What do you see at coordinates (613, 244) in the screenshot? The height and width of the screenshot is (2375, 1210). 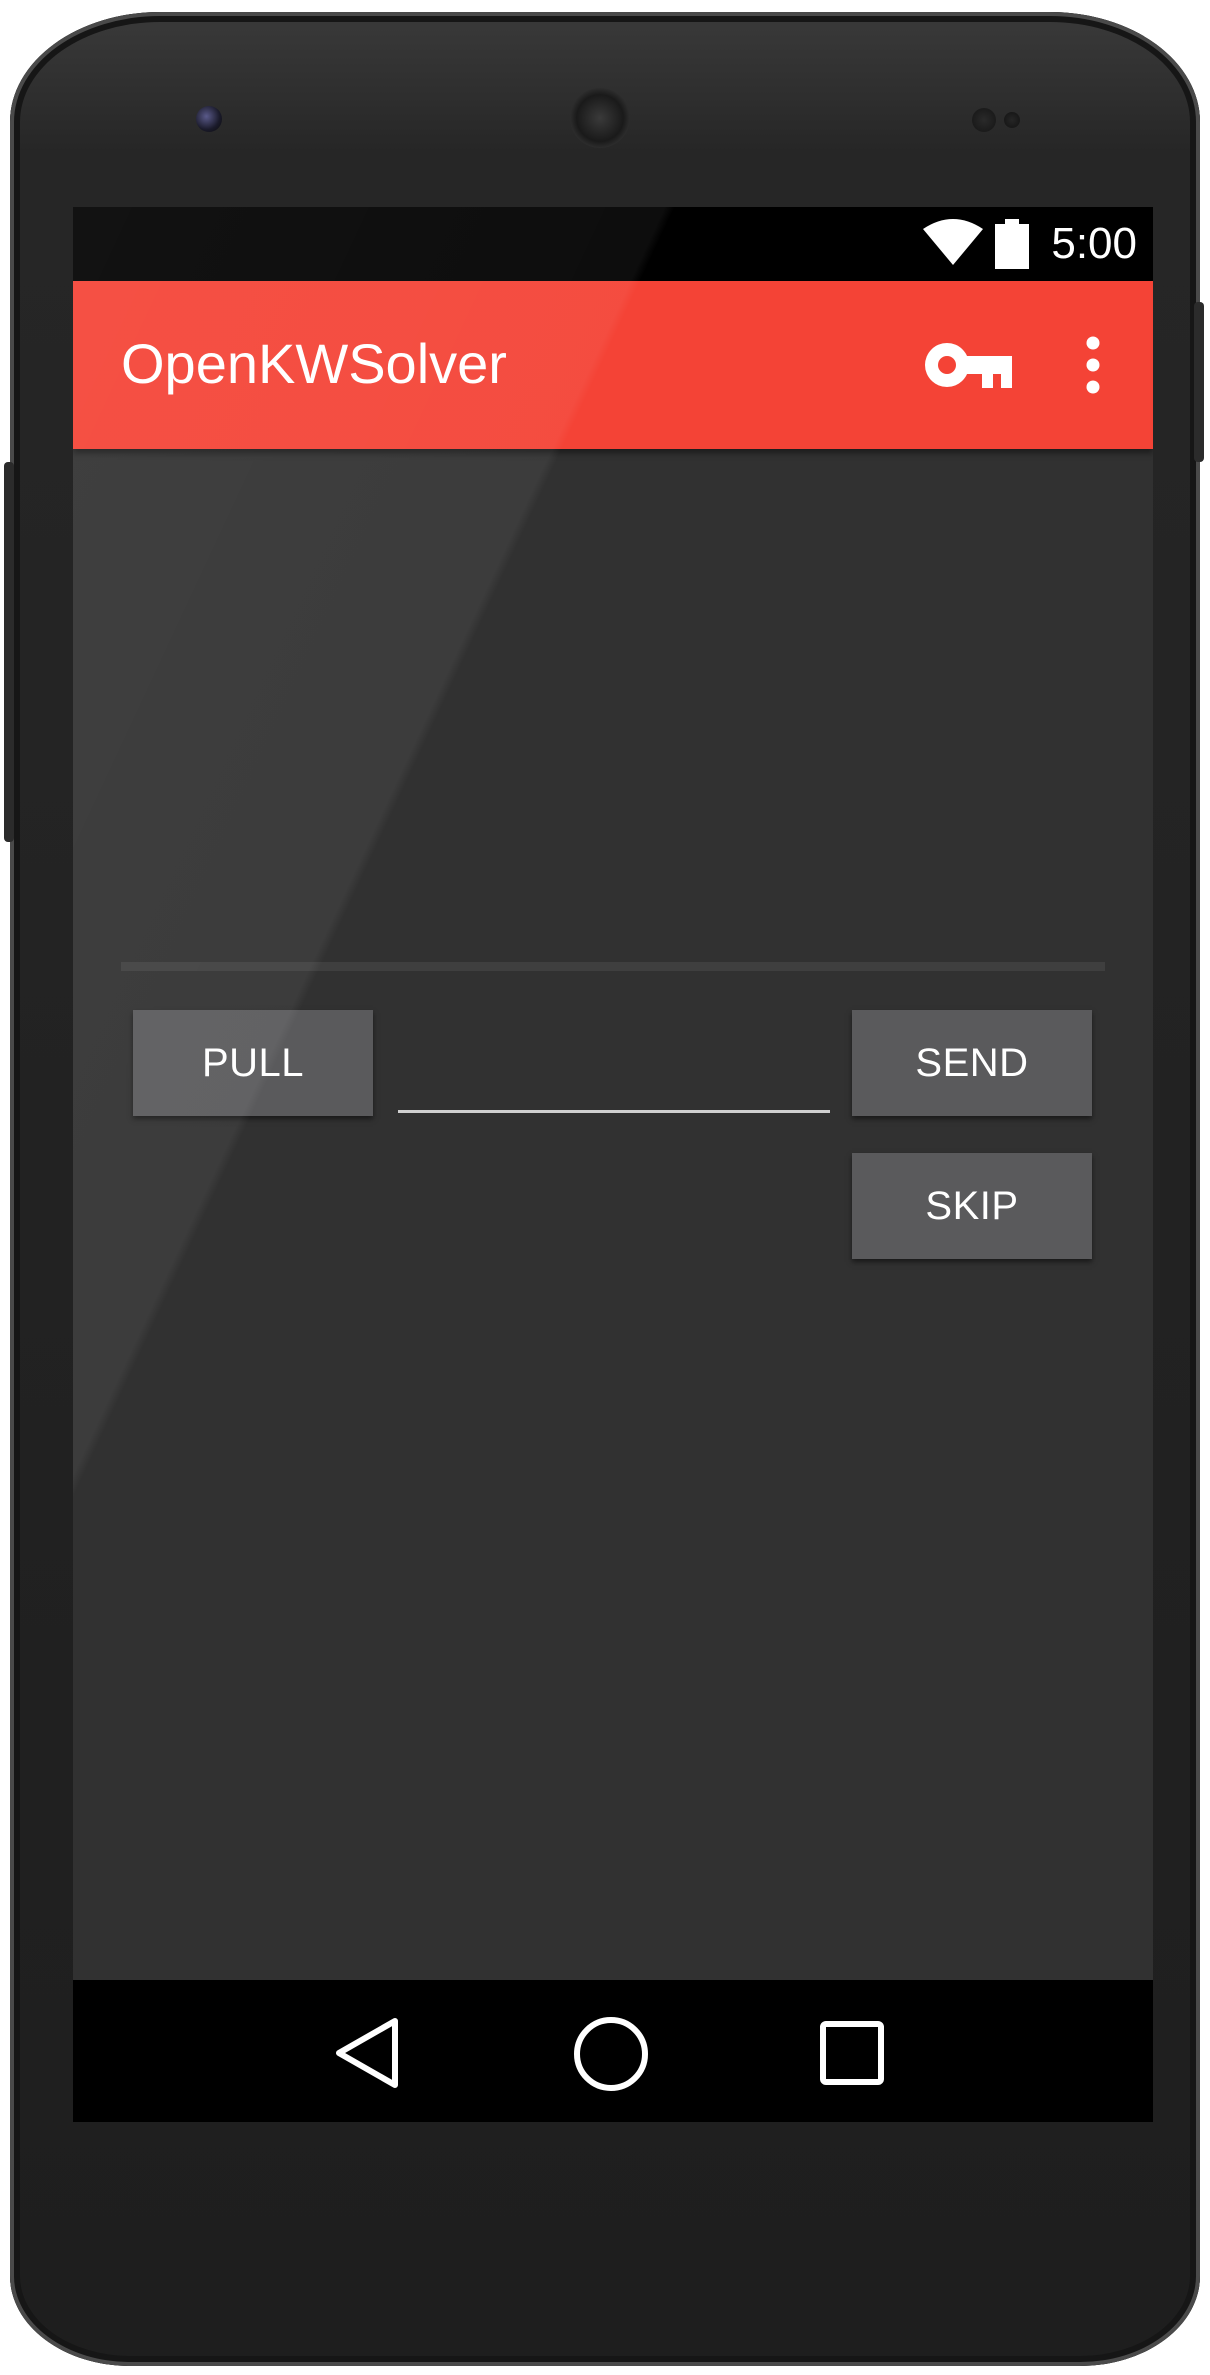 I see `status-bar: 5:00` at bounding box center [613, 244].